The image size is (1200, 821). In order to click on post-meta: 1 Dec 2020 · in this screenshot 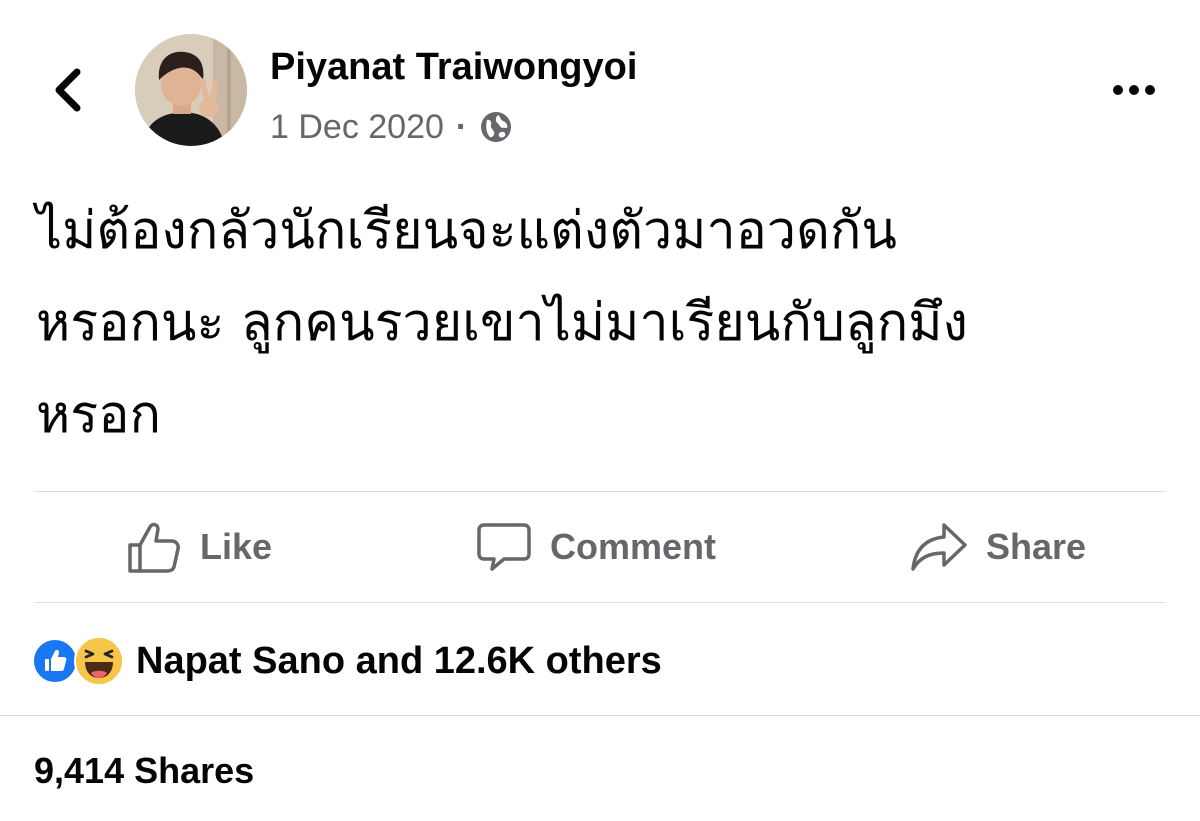, I will do `click(391, 127)`.